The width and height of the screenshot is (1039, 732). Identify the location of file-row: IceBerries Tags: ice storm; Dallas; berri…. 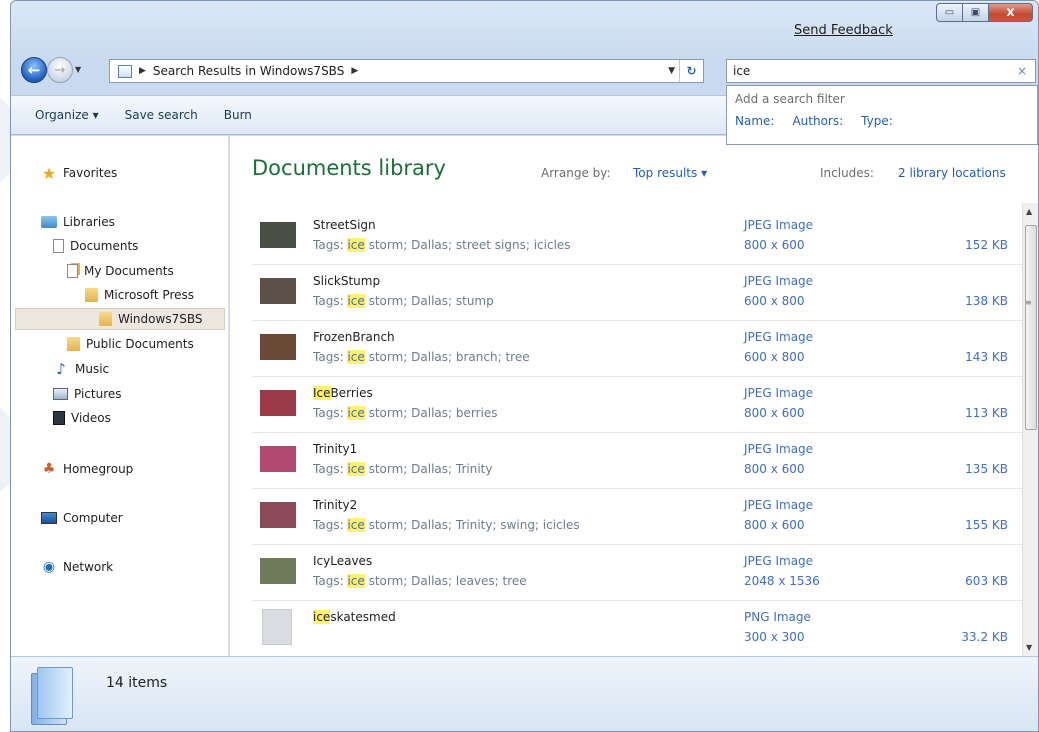
(637, 405).